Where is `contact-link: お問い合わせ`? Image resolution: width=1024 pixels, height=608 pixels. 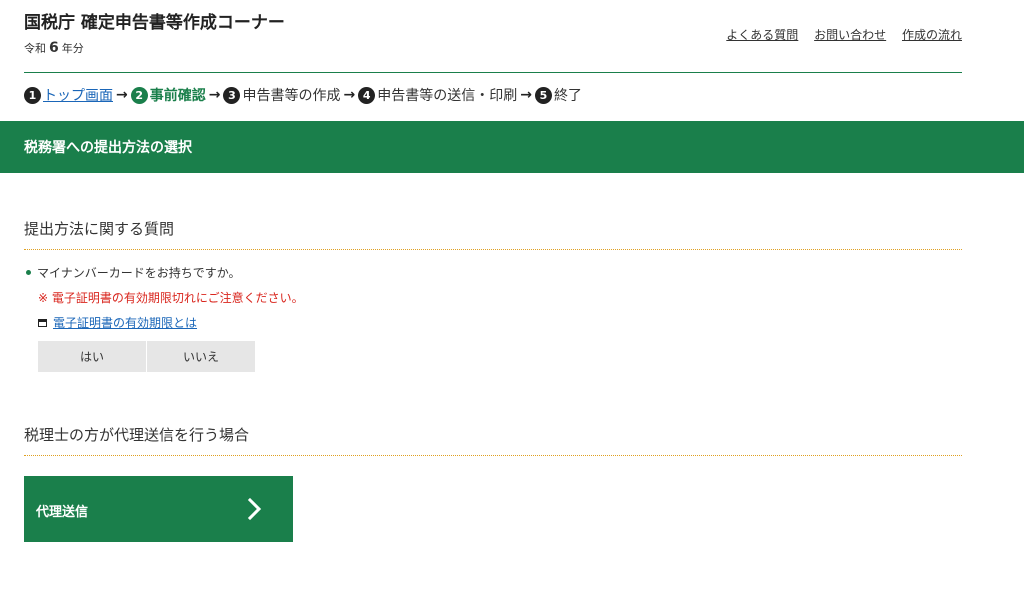 contact-link: お問い合わせ is located at coordinates (850, 35).